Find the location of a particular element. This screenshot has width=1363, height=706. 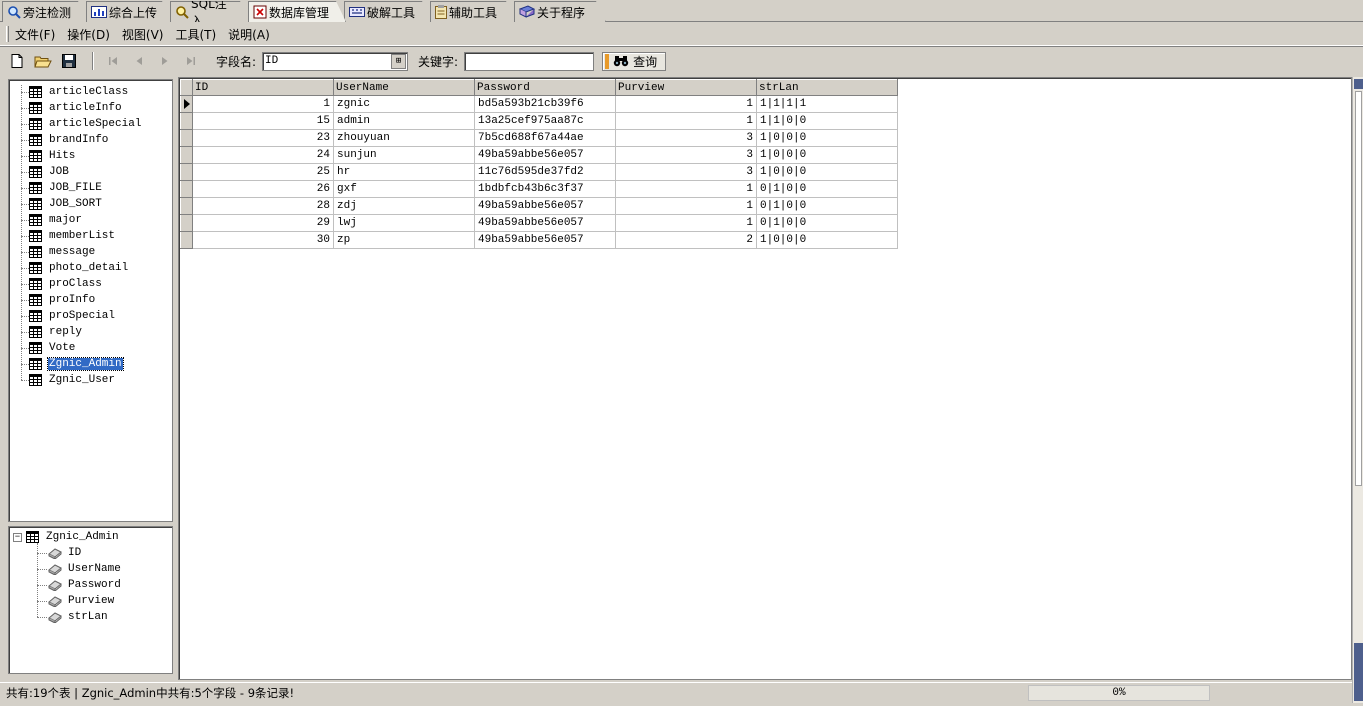

grid-cell-id: 24 is located at coordinates (263, 155).